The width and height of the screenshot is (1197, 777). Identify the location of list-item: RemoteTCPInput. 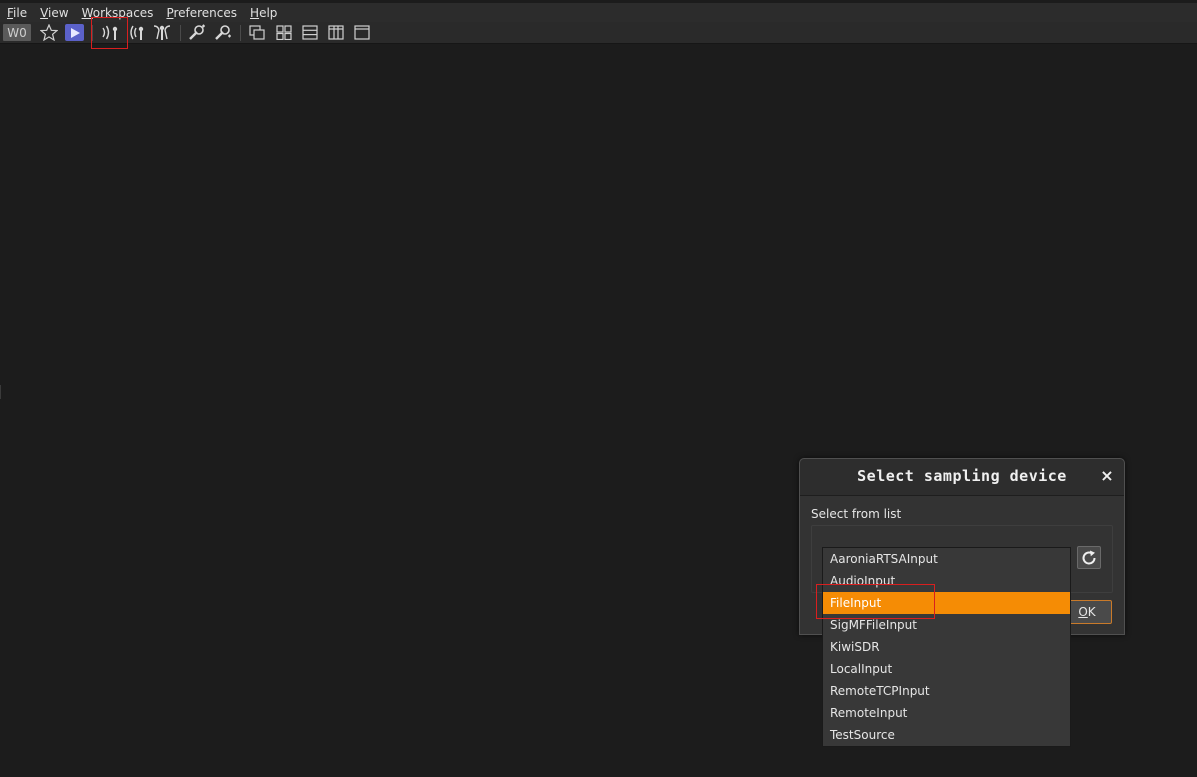
(946, 691).